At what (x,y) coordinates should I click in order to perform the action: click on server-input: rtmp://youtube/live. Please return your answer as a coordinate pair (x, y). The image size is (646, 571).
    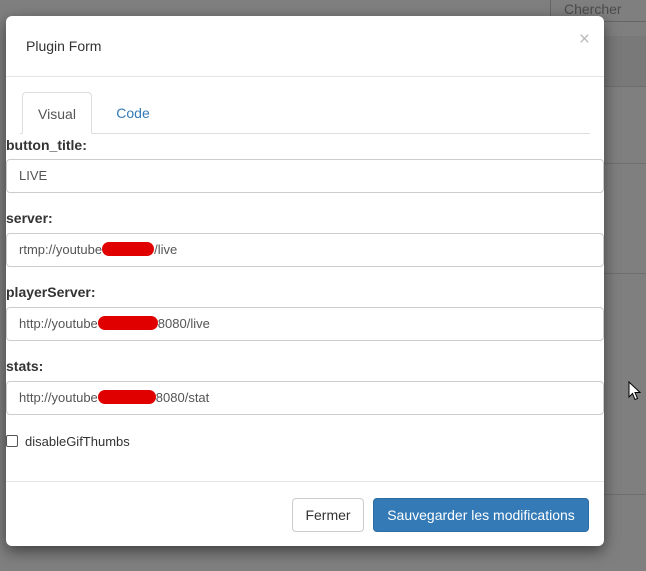
    Looking at the image, I should click on (305, 250).